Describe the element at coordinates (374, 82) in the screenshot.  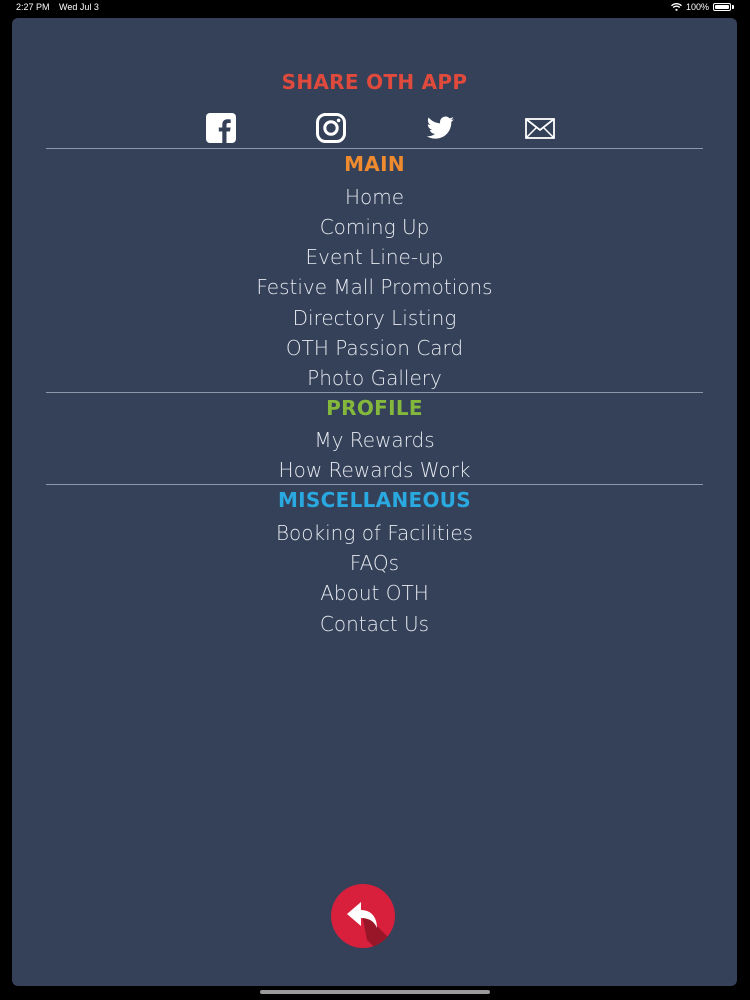
I see `share-title: SHARE OTH APP` at that location.